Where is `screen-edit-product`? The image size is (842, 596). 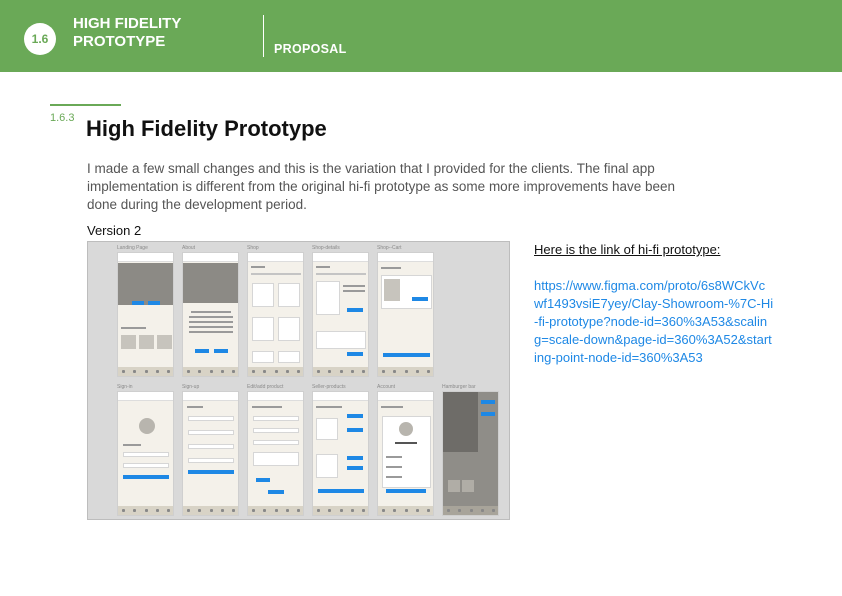
screen-edit-product is located at coordinates (275, 453).